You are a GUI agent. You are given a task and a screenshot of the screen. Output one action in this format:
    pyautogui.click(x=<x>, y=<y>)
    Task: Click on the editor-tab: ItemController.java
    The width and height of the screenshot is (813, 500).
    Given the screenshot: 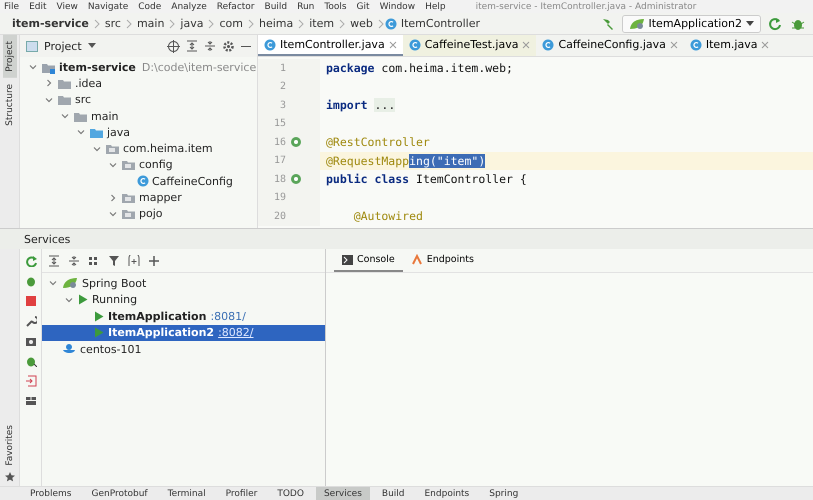 What is the action you would take?
    pyautogui.click(x=330, y=45)
    